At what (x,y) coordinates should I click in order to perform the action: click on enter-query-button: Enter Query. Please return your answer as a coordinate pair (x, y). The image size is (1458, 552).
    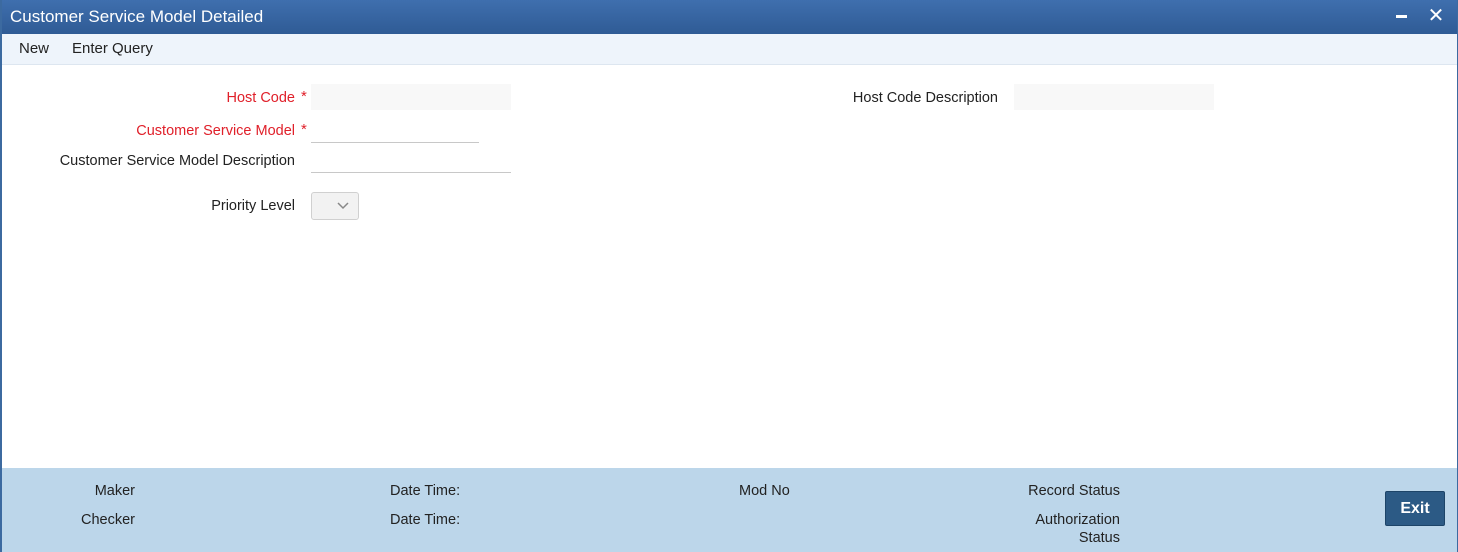
    Looking at the image, I should click on (112, 48).